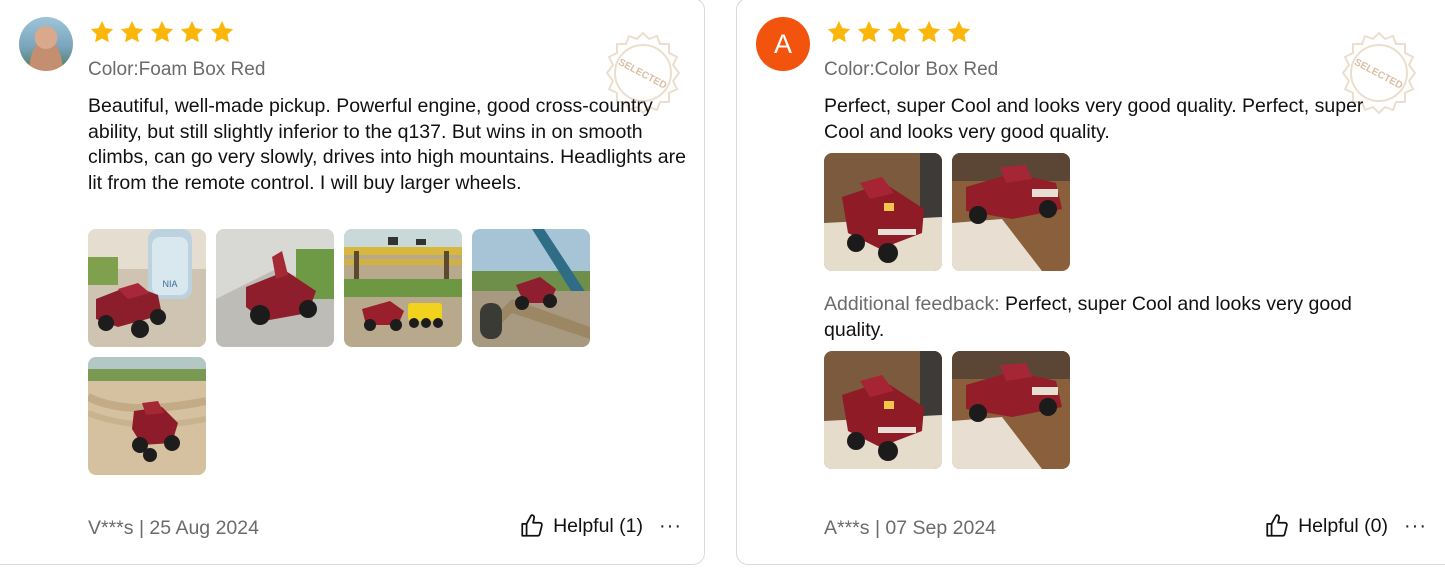 The width and height of the screenshot is (1445, 580). What do you see at coordinates (910, 528) in the screenshot?
I see `review-author-date: A***s | 07 Sep 2024` at bounding box center [910, 528].